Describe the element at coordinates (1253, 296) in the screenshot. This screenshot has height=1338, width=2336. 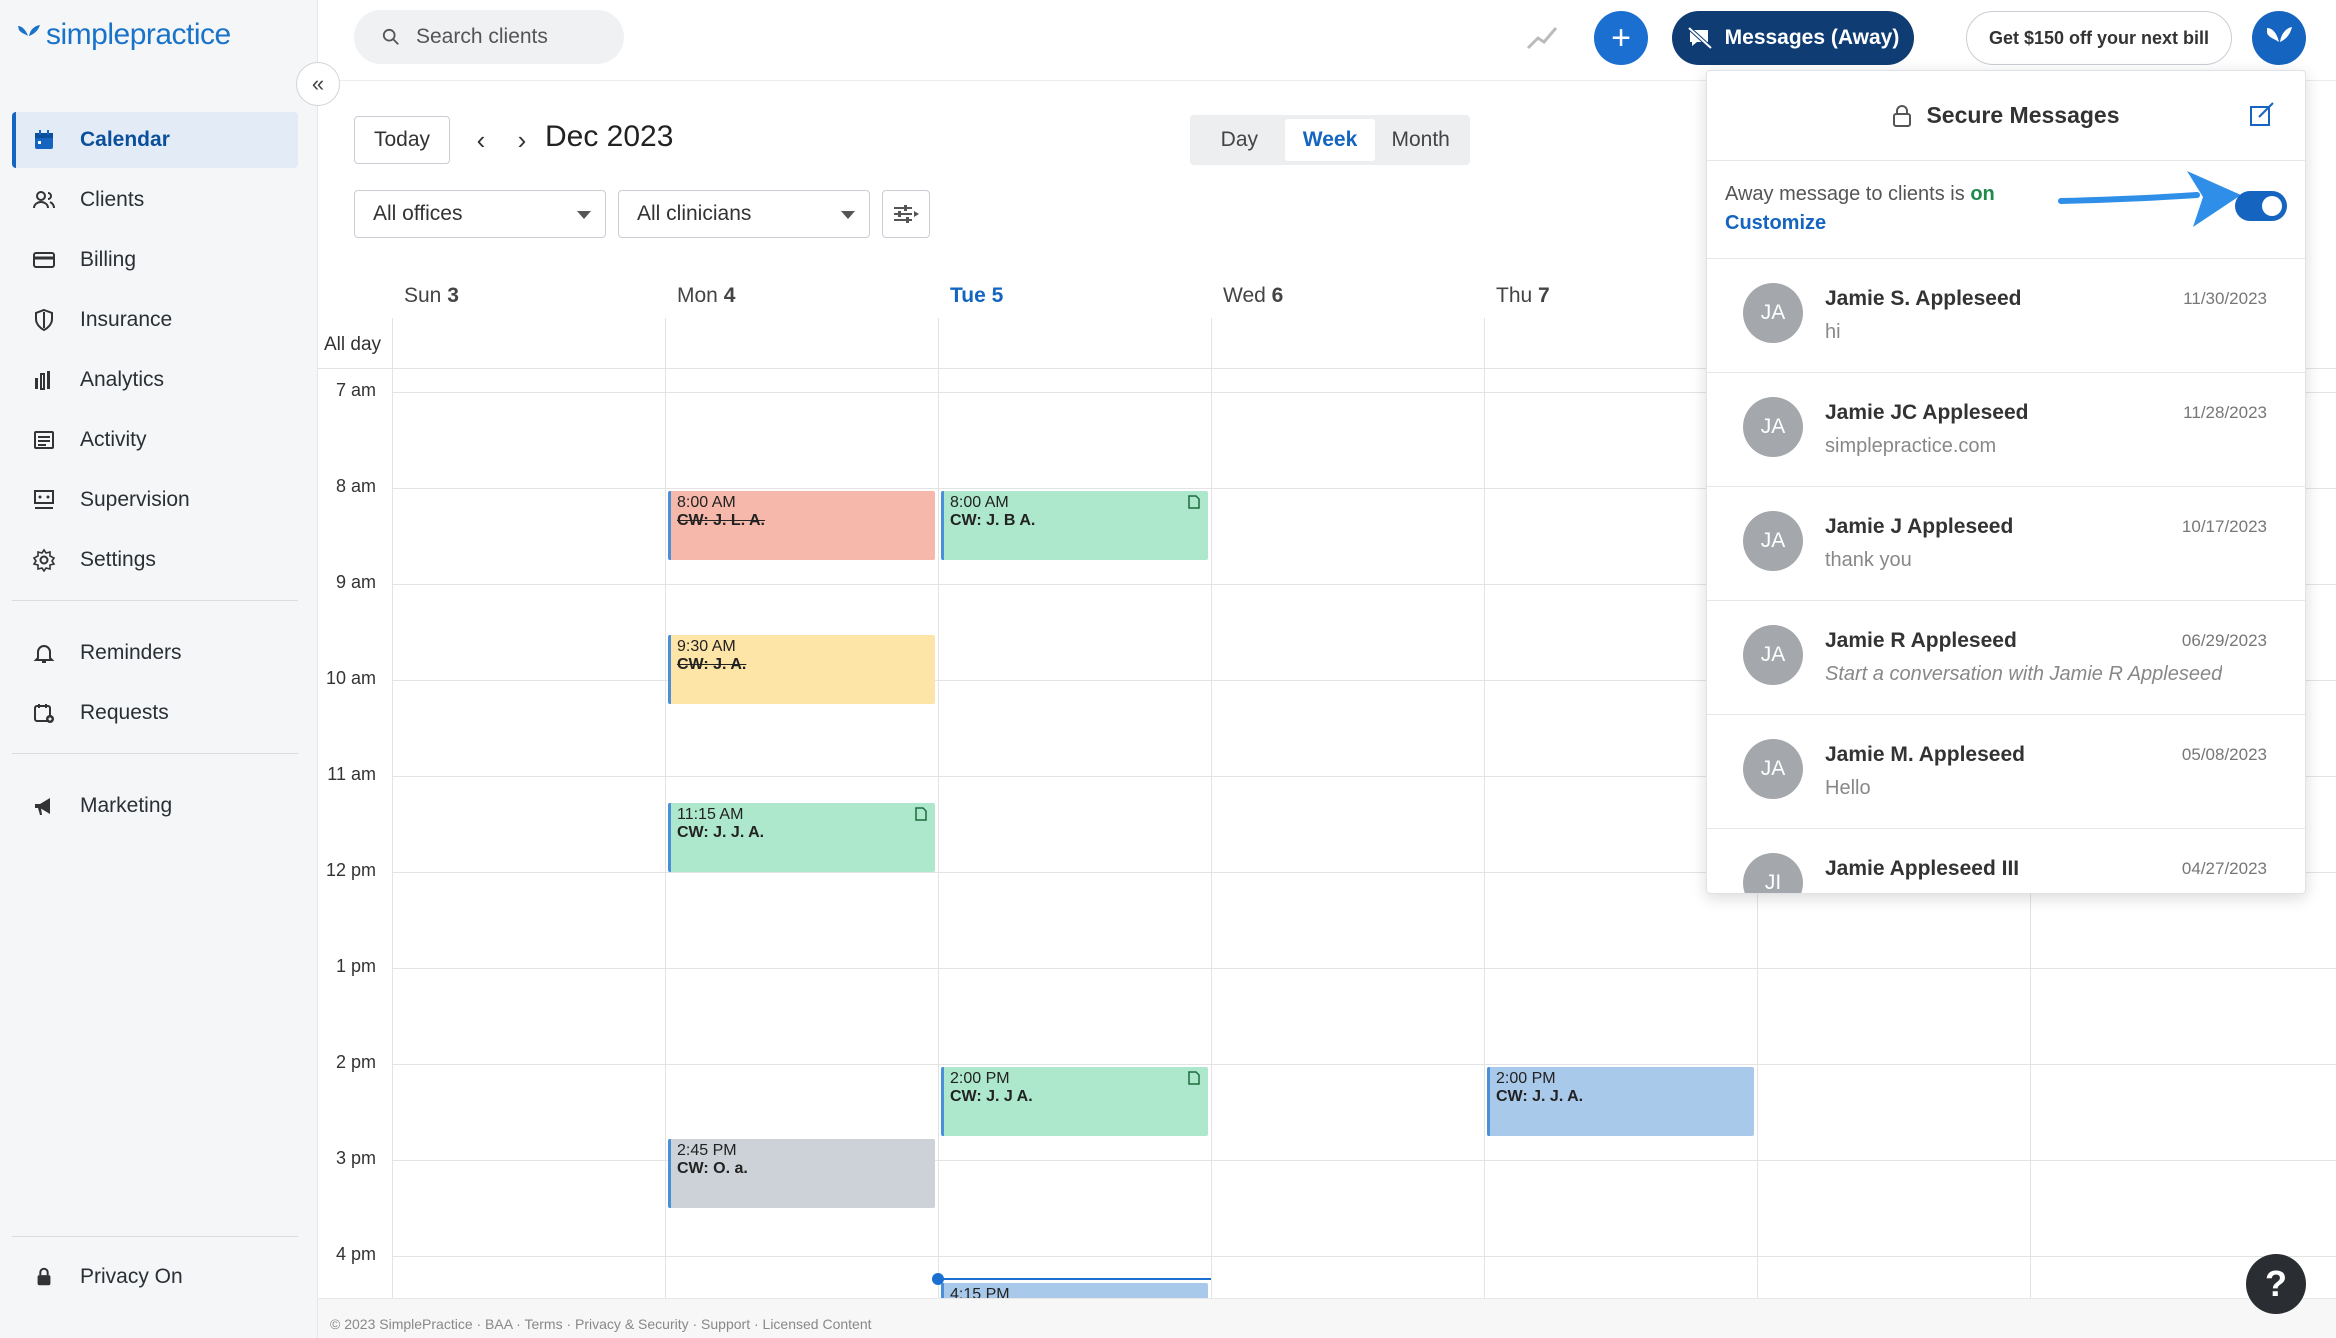
I see `day-header: Wed 6` at that location.